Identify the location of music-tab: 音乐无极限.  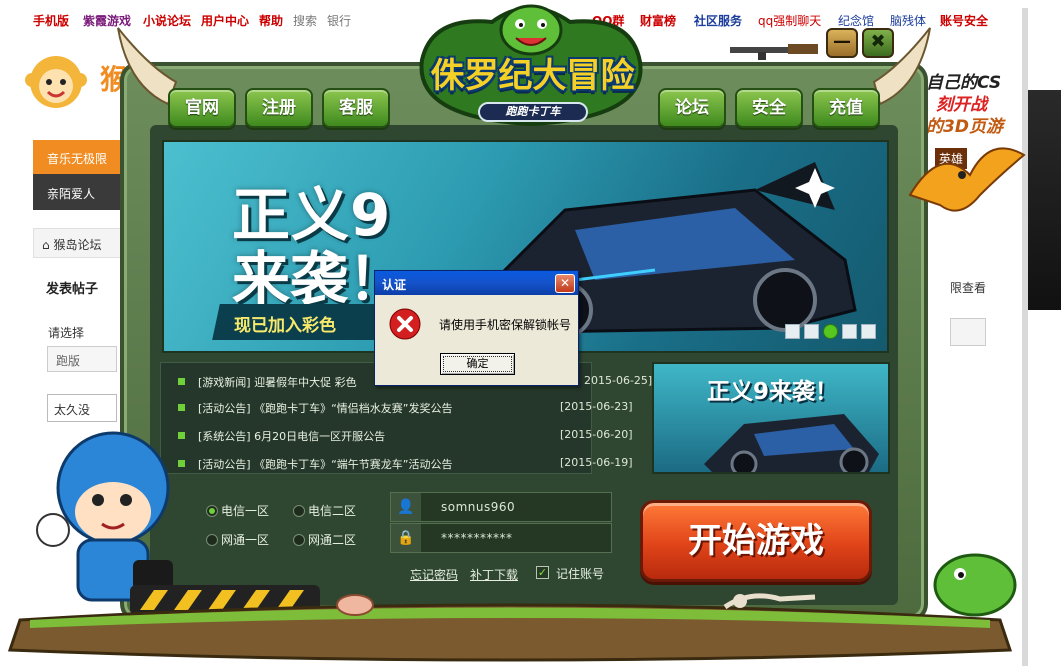
(78, 157).